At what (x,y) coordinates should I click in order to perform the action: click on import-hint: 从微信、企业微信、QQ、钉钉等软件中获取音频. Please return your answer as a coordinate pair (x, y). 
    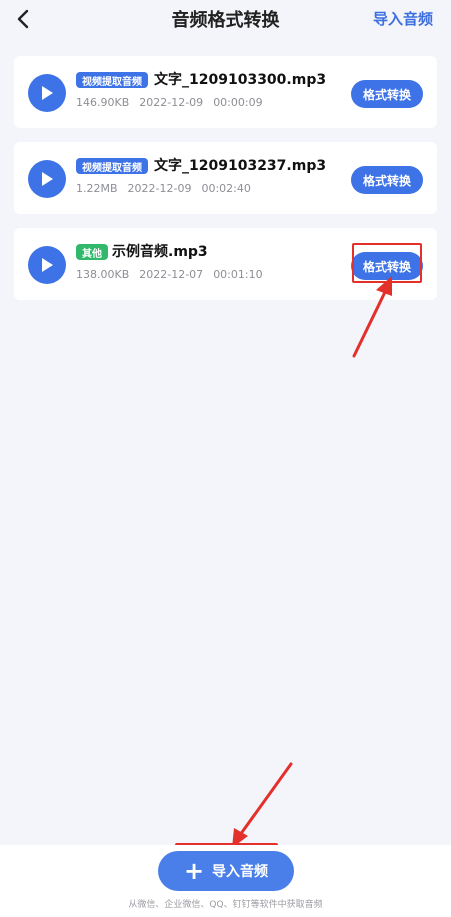
    Looking at the image, I should click on (225, 905).